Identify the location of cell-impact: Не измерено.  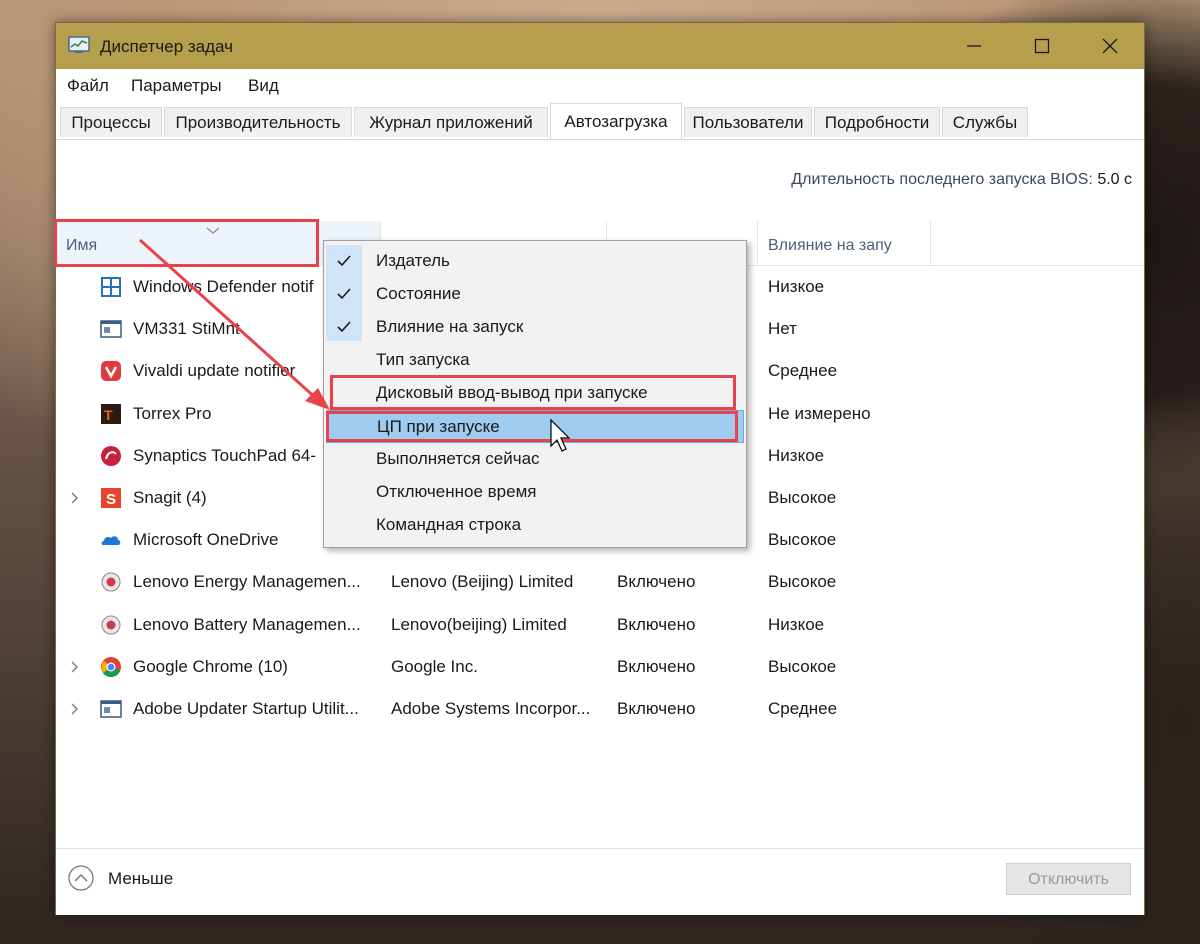
(819, 413).